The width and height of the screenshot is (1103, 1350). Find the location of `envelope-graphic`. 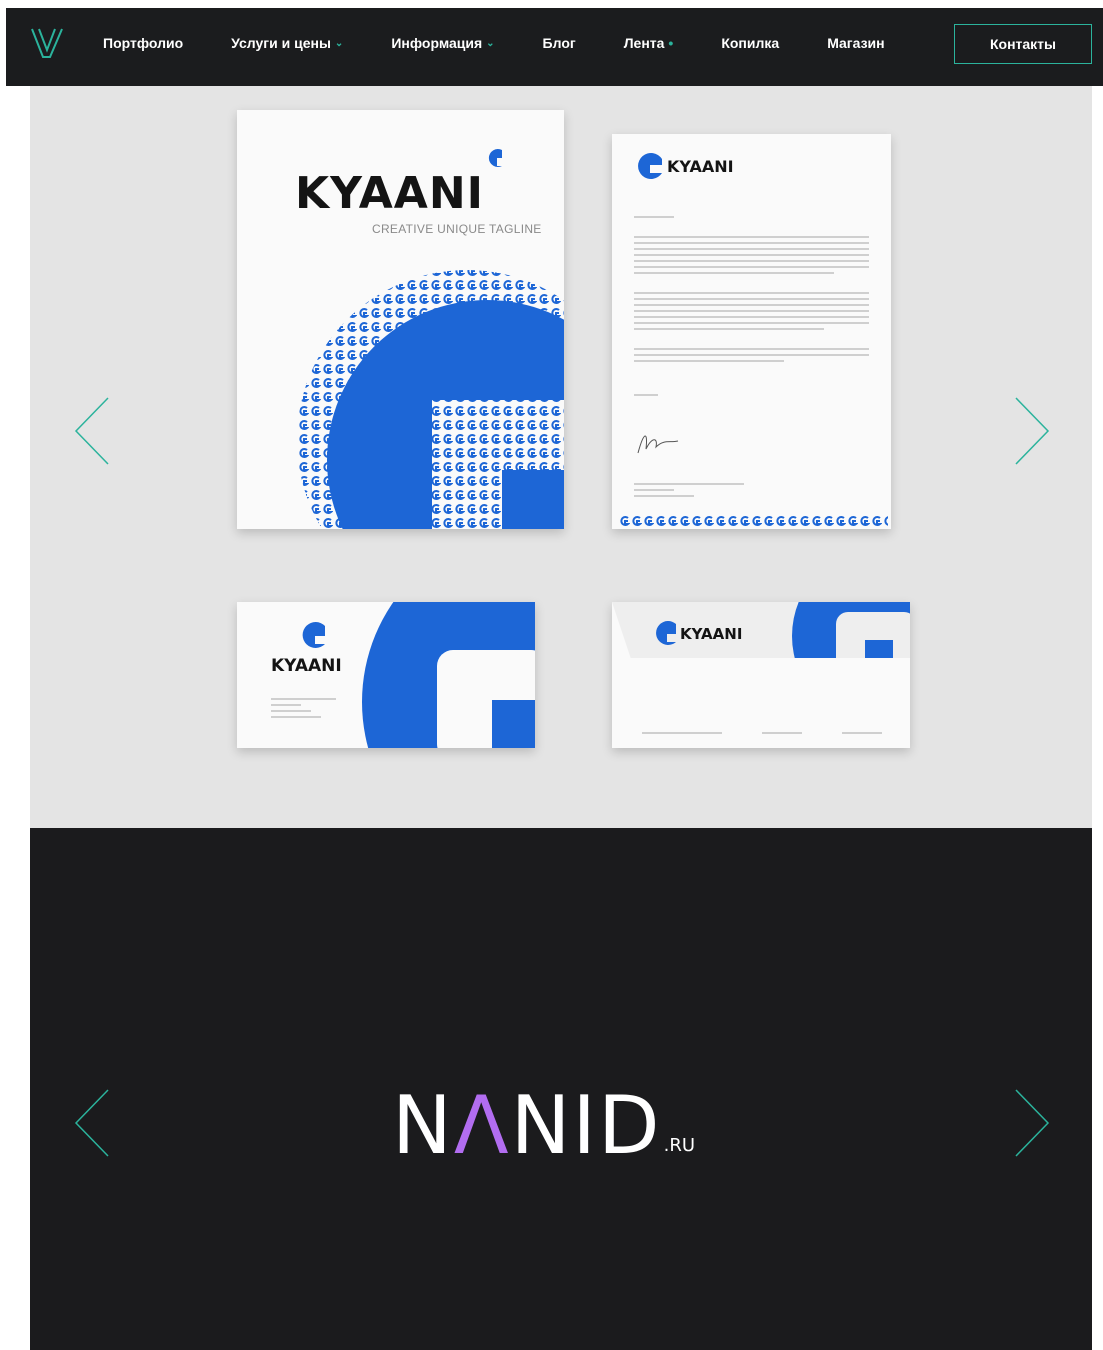

envelope-graphic is located at coordinates (761, 675).